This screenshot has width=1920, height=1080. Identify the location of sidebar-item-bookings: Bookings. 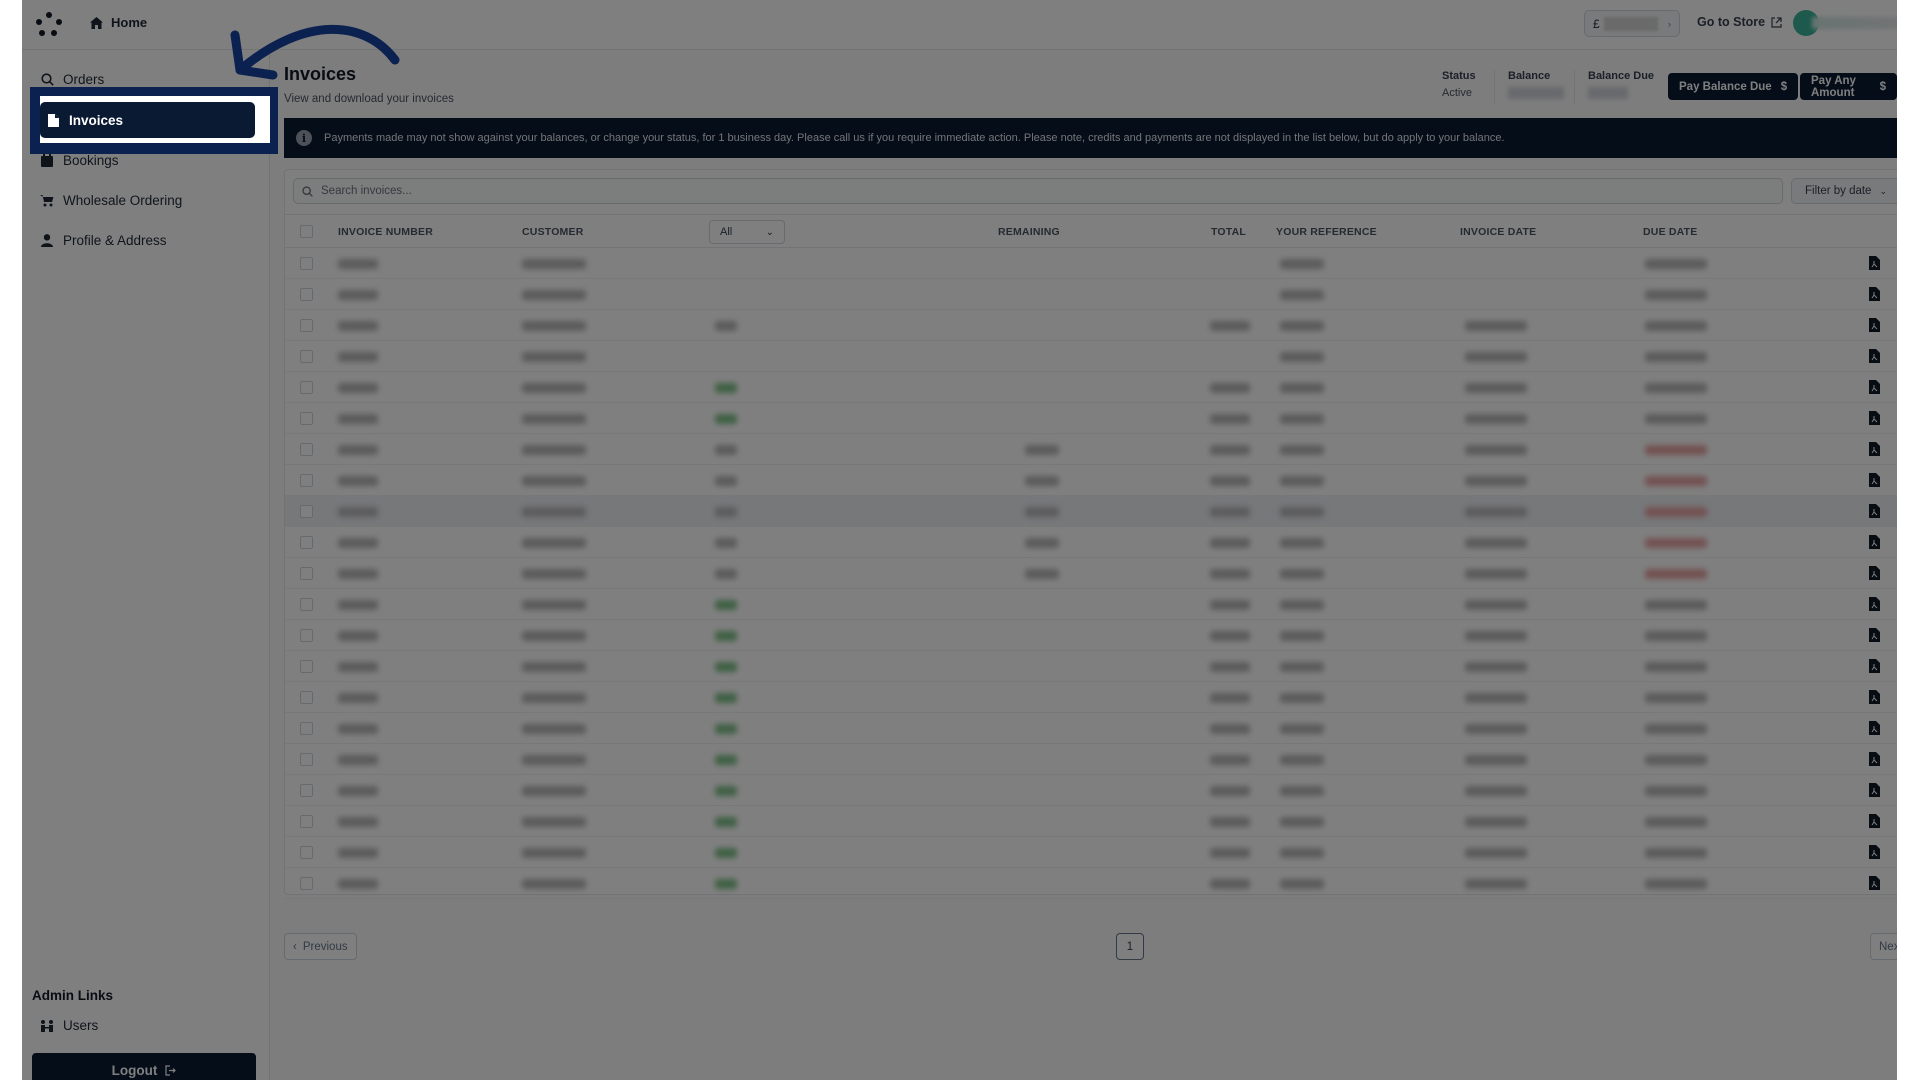
(79, 160).